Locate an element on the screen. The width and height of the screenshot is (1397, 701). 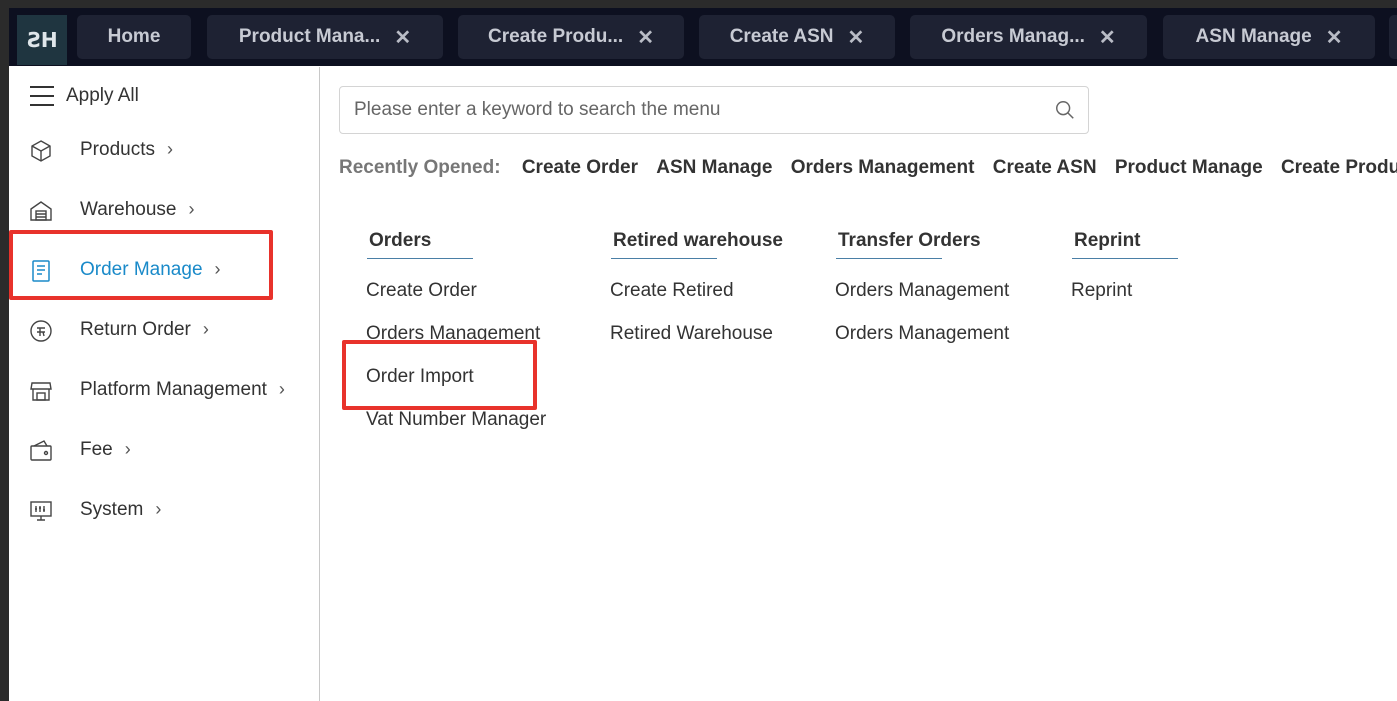
sidebar-item-platform-management: Platform Management › is located at coordinates (164, 391).